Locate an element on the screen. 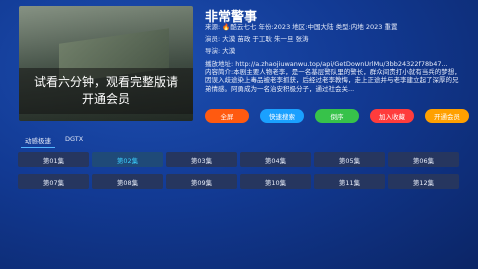  year-label: 年份: is located at coordinates (266, 27).